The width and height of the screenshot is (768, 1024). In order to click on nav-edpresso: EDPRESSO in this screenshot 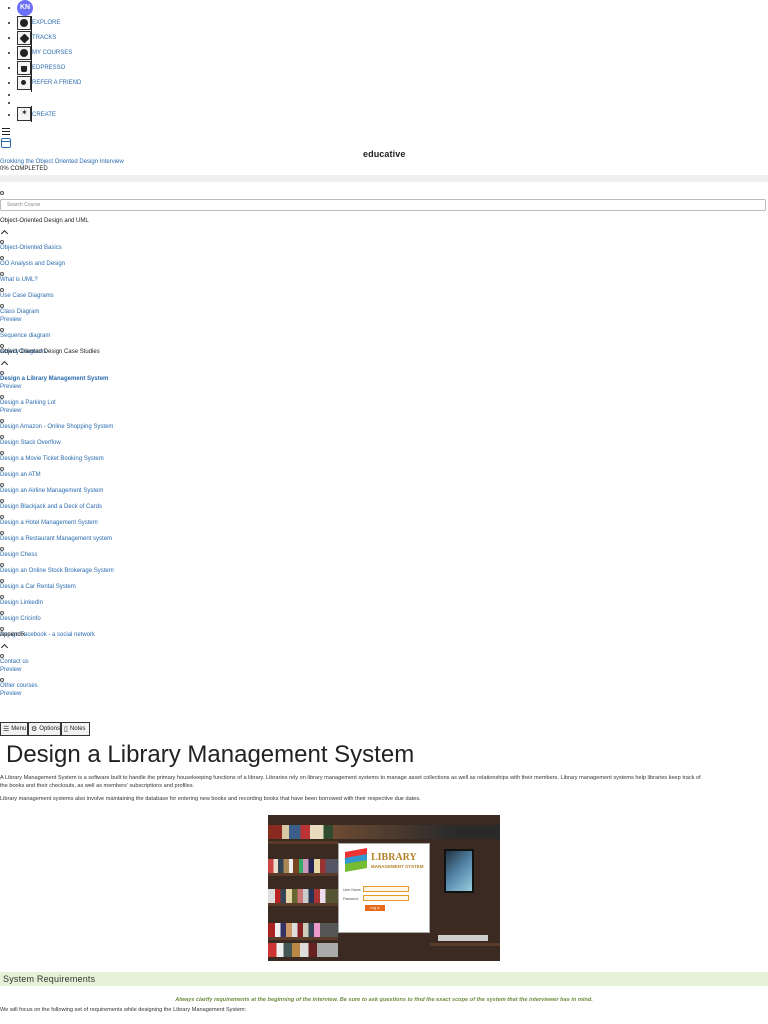, I will do `click(48, 68)`.